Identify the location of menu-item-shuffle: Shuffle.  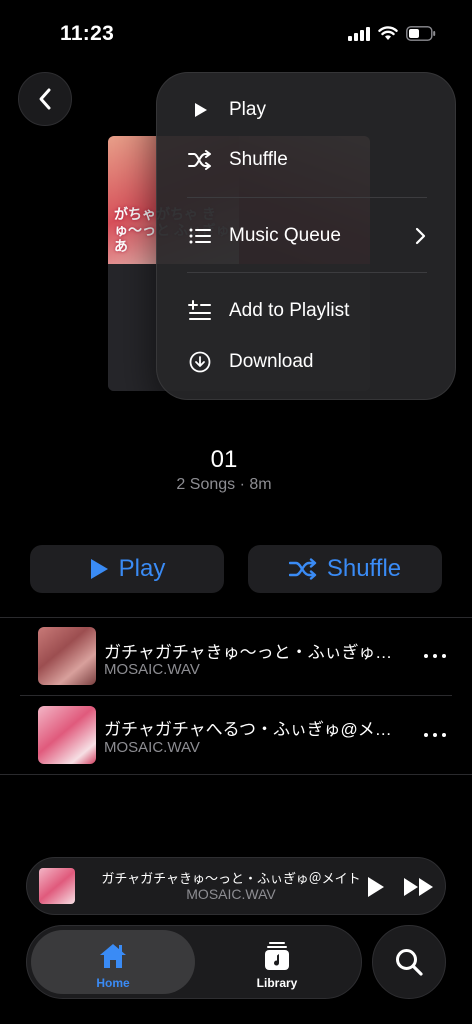
(307, 160).